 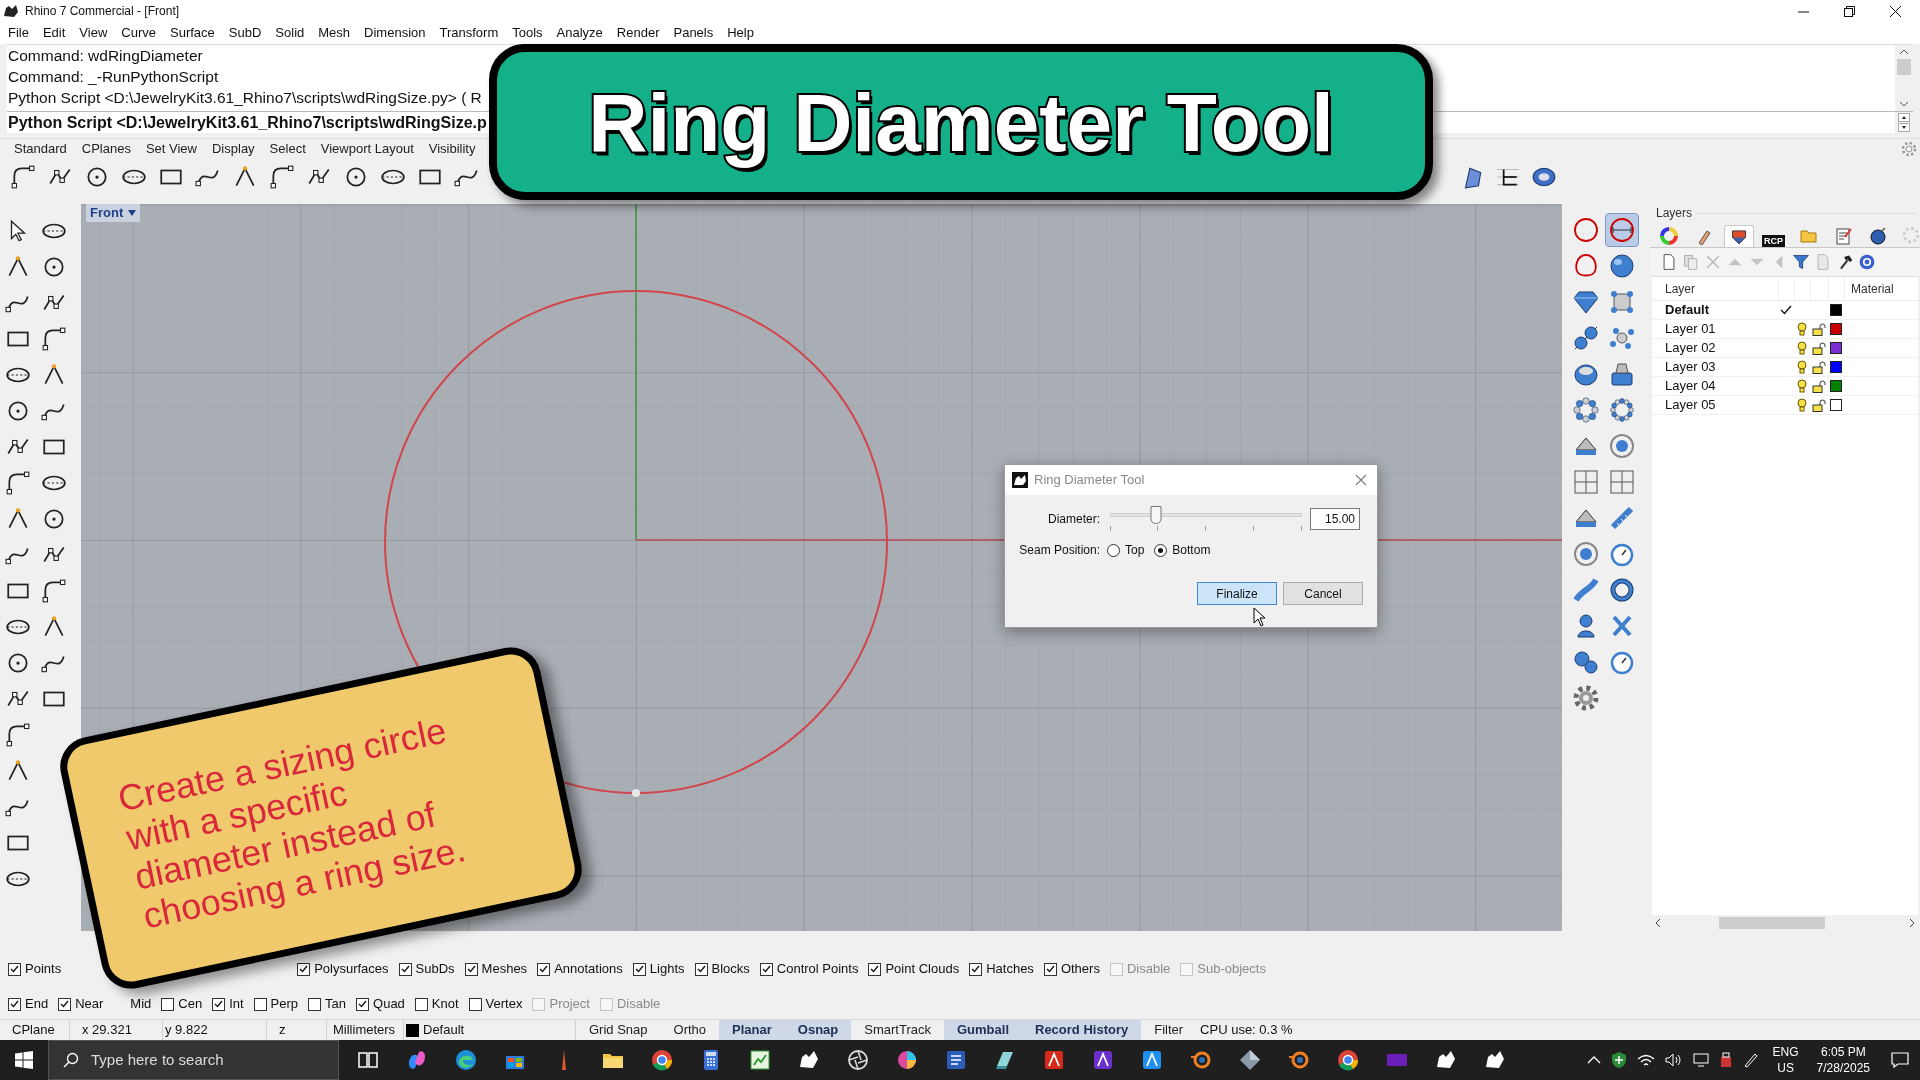 What do you see at coordinates (1900, 1060) in the screenshot?
I see `notification-icon` at bounding box center [1900, 1060].